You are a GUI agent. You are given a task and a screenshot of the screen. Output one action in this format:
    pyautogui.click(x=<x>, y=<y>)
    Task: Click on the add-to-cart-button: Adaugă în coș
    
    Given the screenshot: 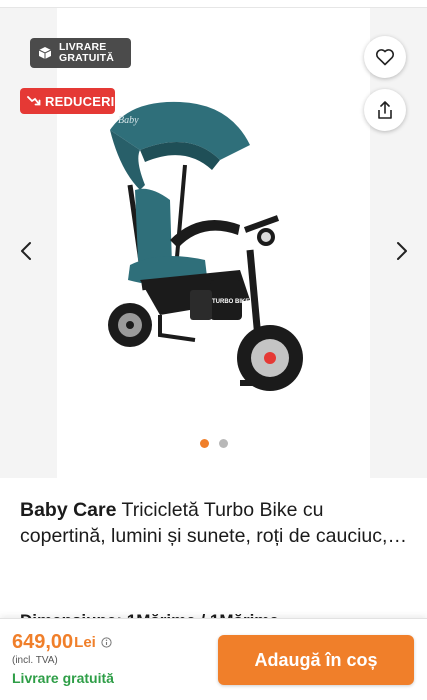 What is the action you would take?
    pyautogui.click(x=316, y=660)
    